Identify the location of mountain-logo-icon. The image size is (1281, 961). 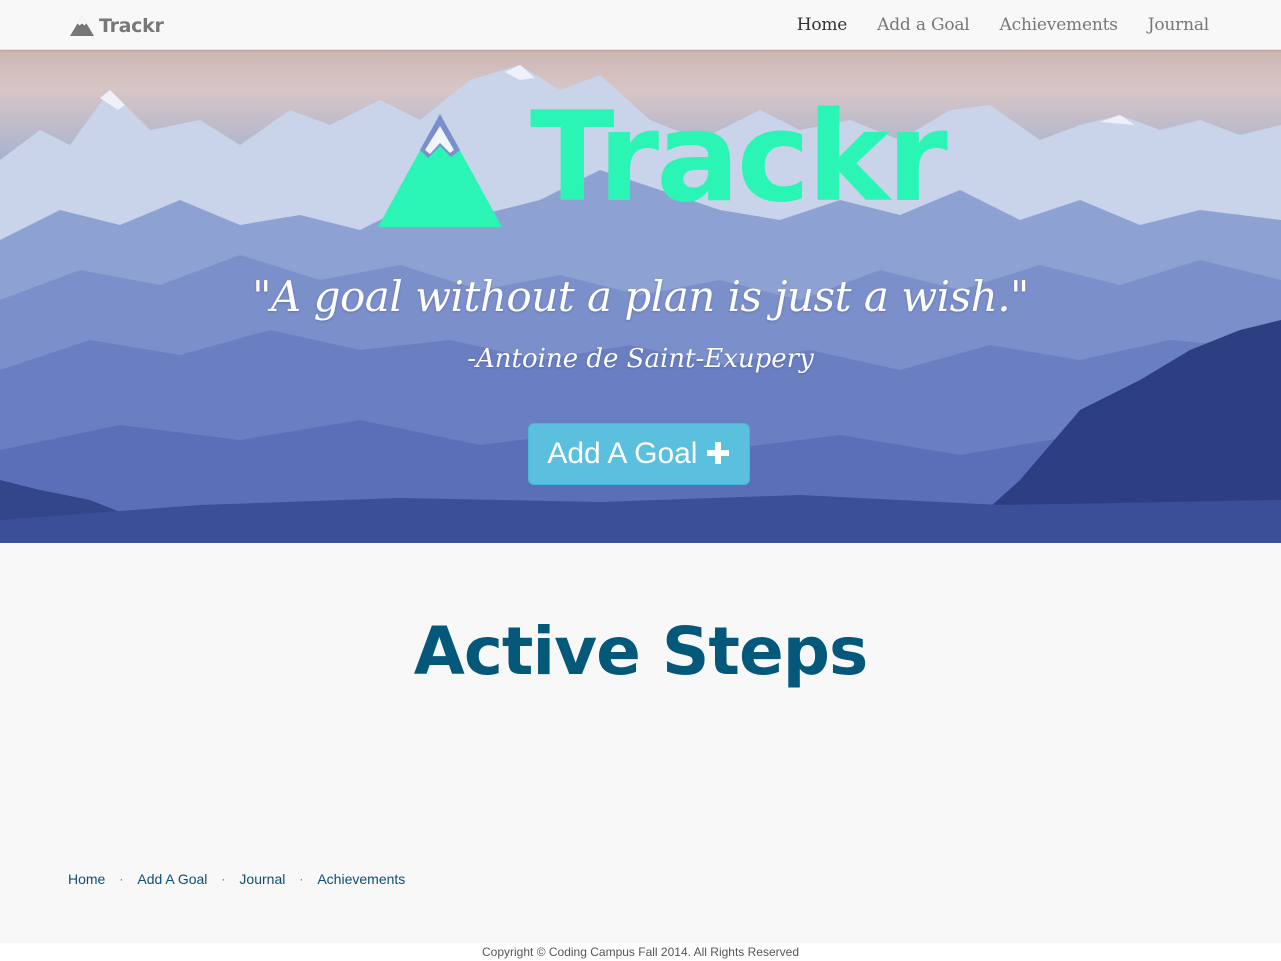
(82, 26).